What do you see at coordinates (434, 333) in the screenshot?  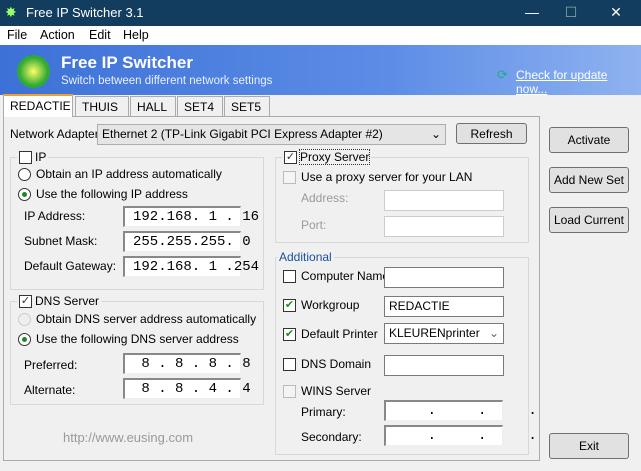 I see `printer-value: KLEURENprinter` at bounding box center [434, 333].